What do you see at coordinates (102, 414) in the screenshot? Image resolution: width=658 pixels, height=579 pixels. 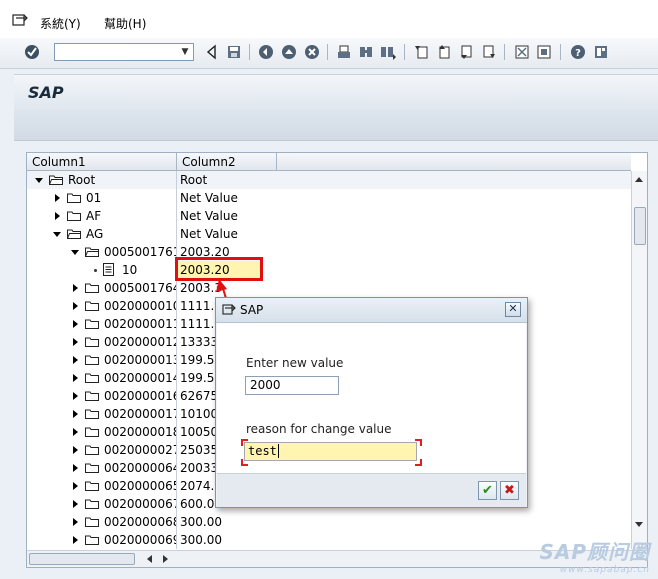 I see `tree-node-cell: 00200000171` at bounding box center [102, 414].